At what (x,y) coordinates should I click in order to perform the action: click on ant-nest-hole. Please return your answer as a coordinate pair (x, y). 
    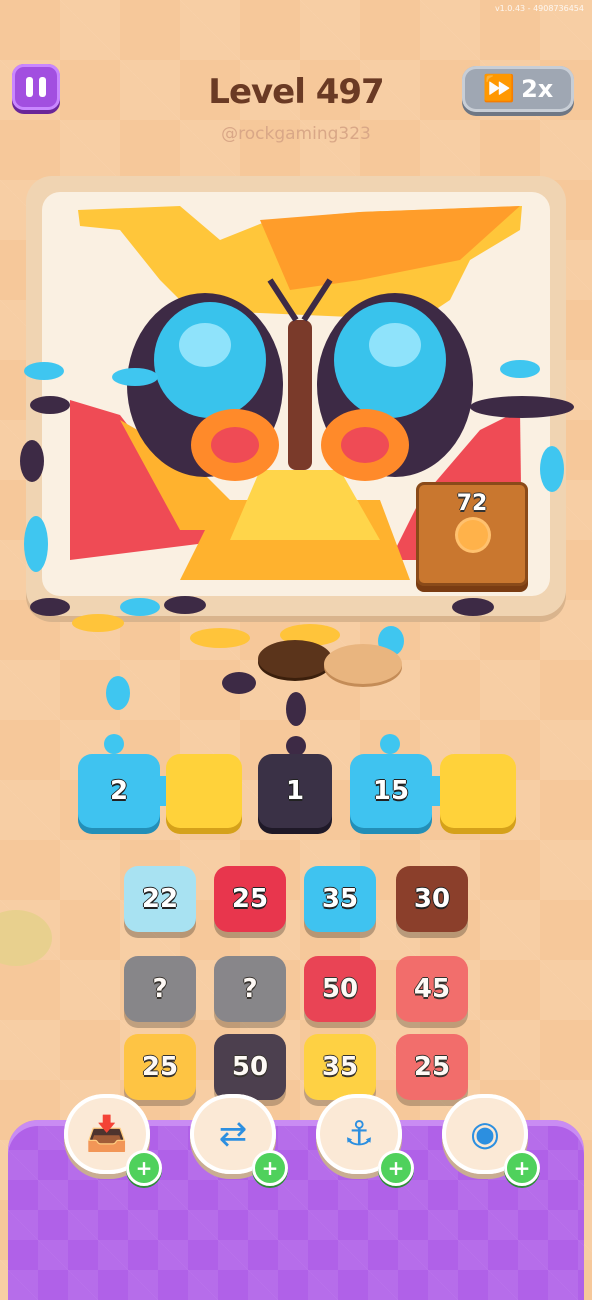
    Looking at the image, I should click on (295, 659).